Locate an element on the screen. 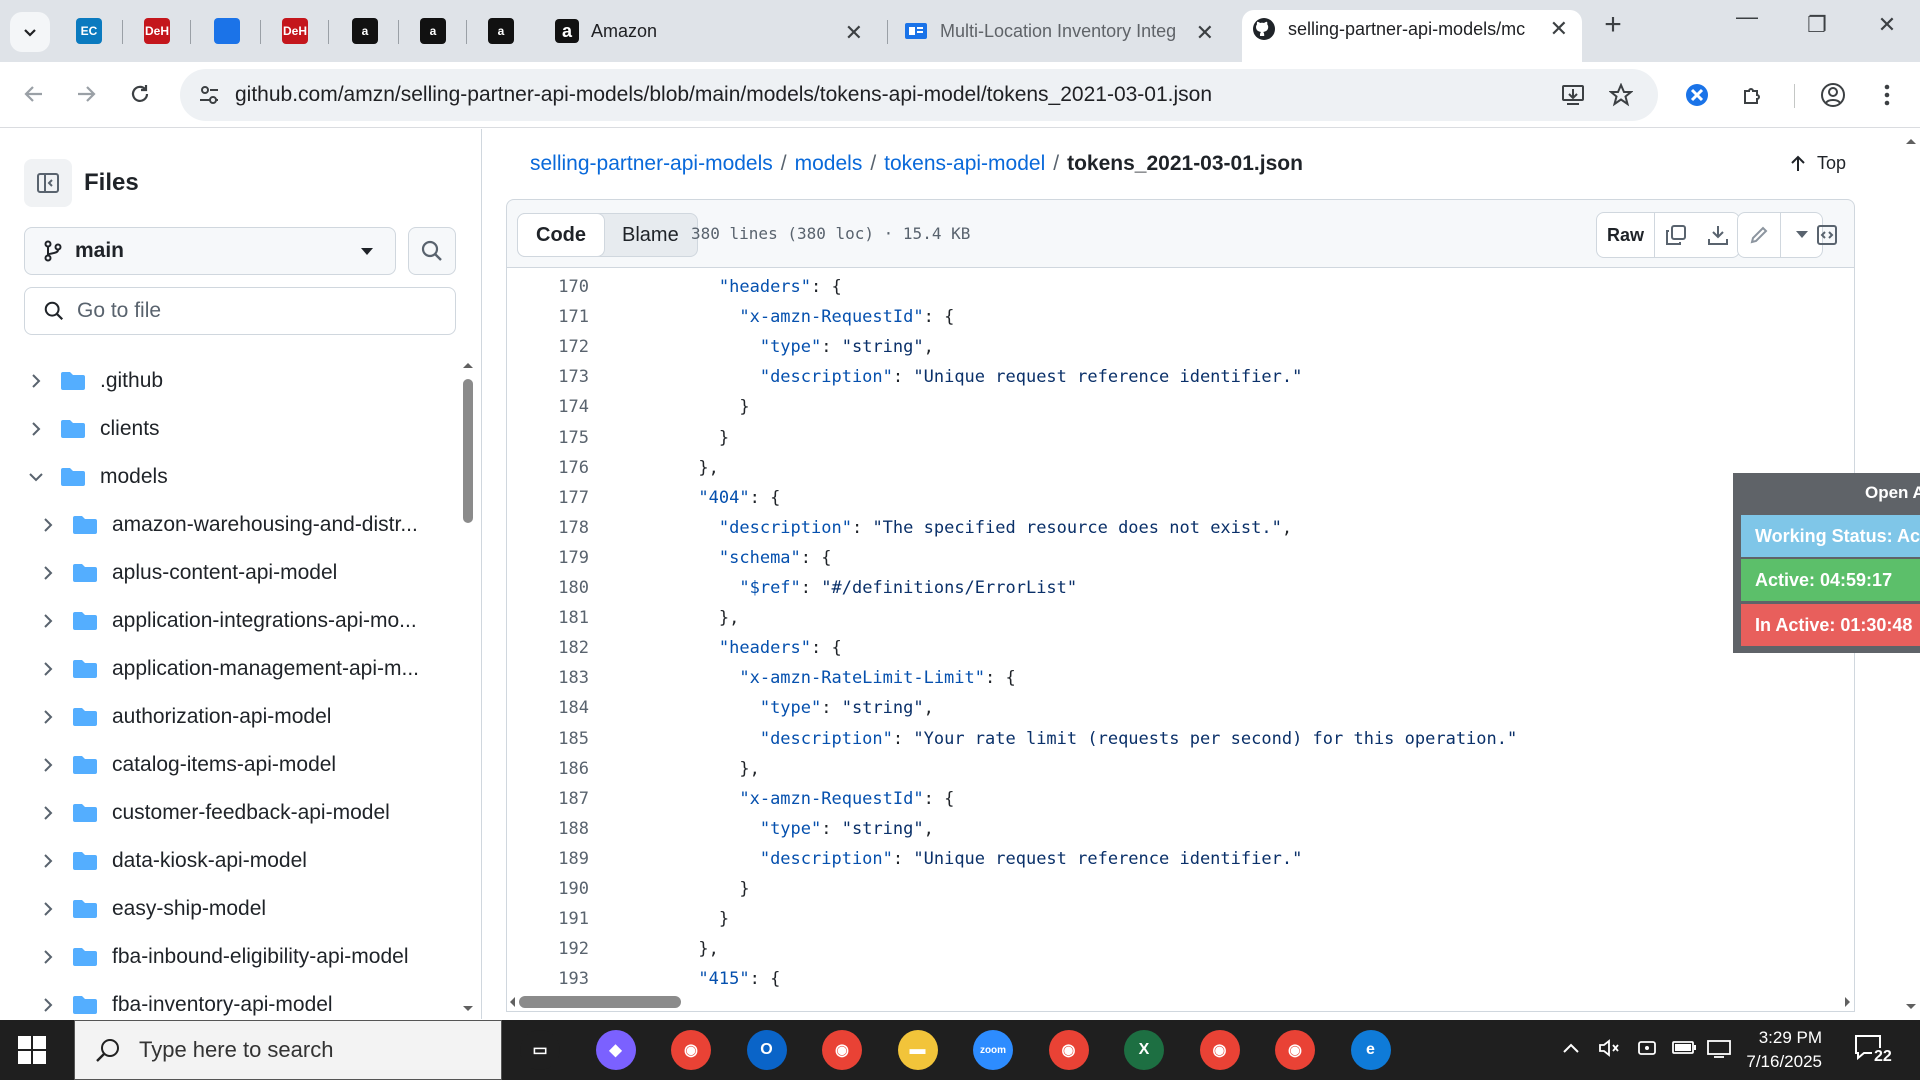 The width and height of the screenshot is (1920, 1080). volume-muted-icon is located at coordinates (1609, 1050).